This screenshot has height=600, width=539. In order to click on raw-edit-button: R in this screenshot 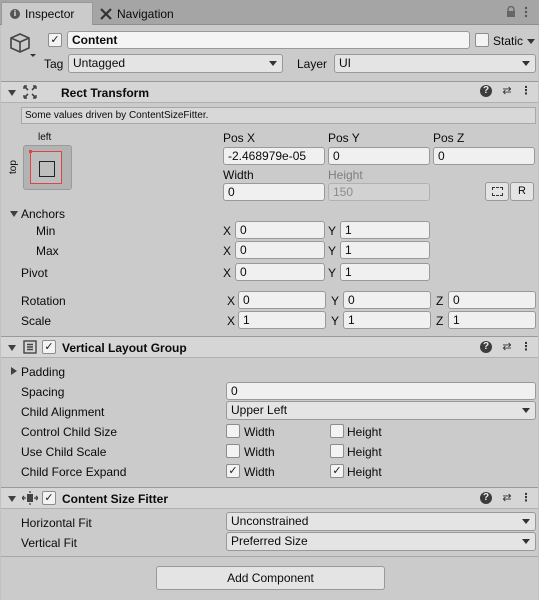, I will do `click(522, 191)`.